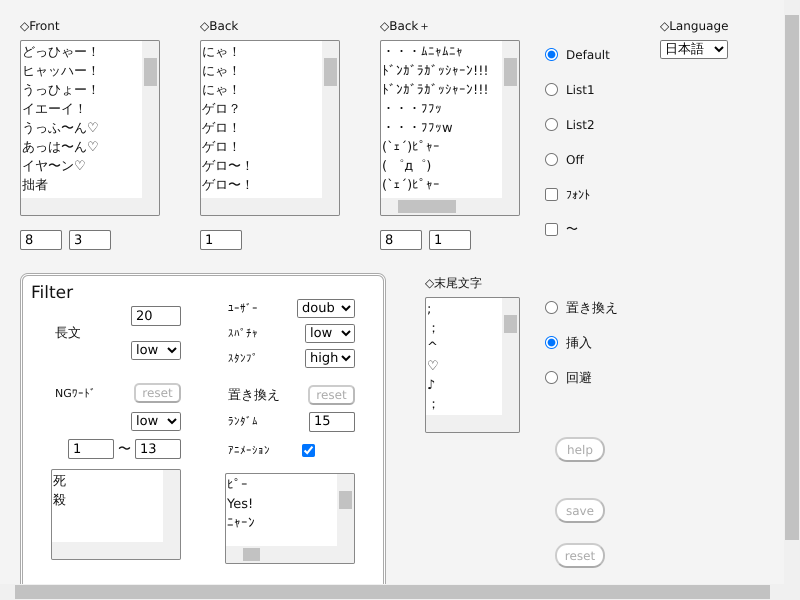 Image resolution: width=800 pixels, height=600 pixels. I want to click on field-label: 置き換え, so click(254, 395).